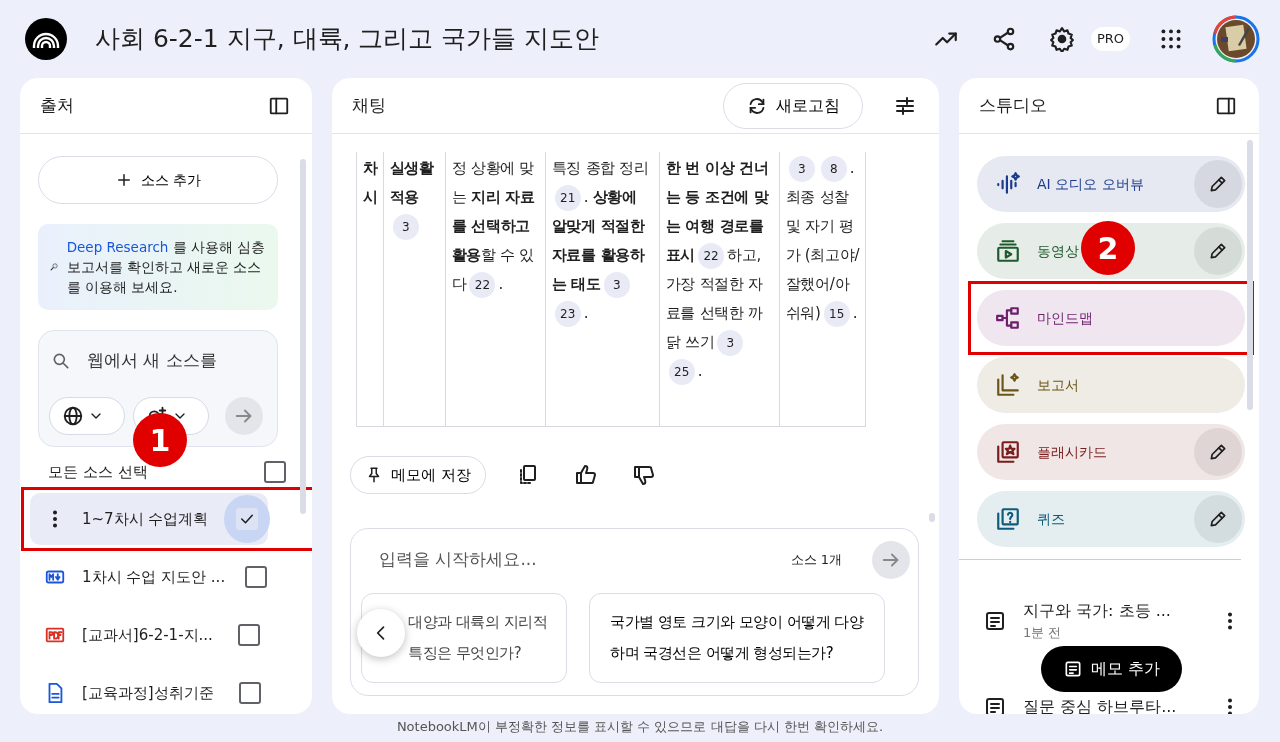 The height and width of the screenshot is (742, 1280). I want to click on callout-marker: 1, so click(160, 440).